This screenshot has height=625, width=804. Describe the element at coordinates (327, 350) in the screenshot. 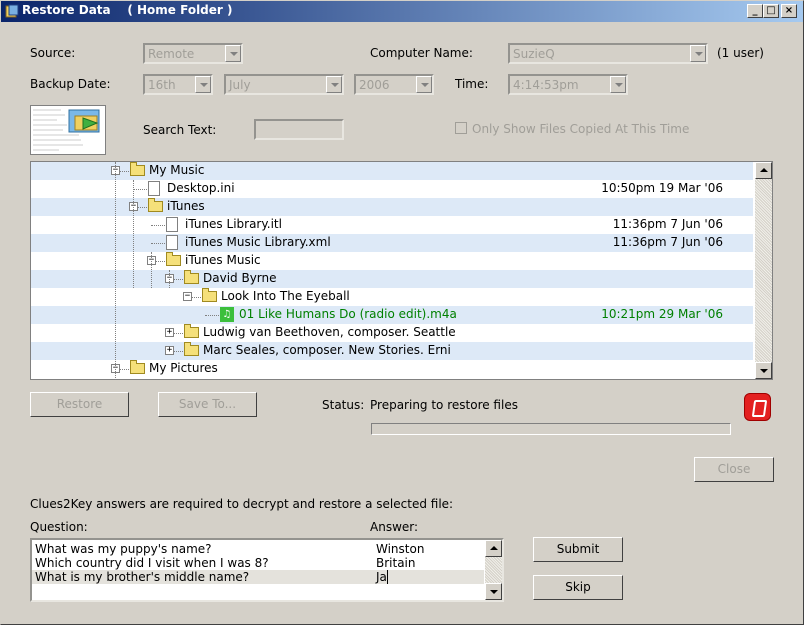

I see `tree-item-name: Marc Seales, composer. New Stories. Erni` at that location.